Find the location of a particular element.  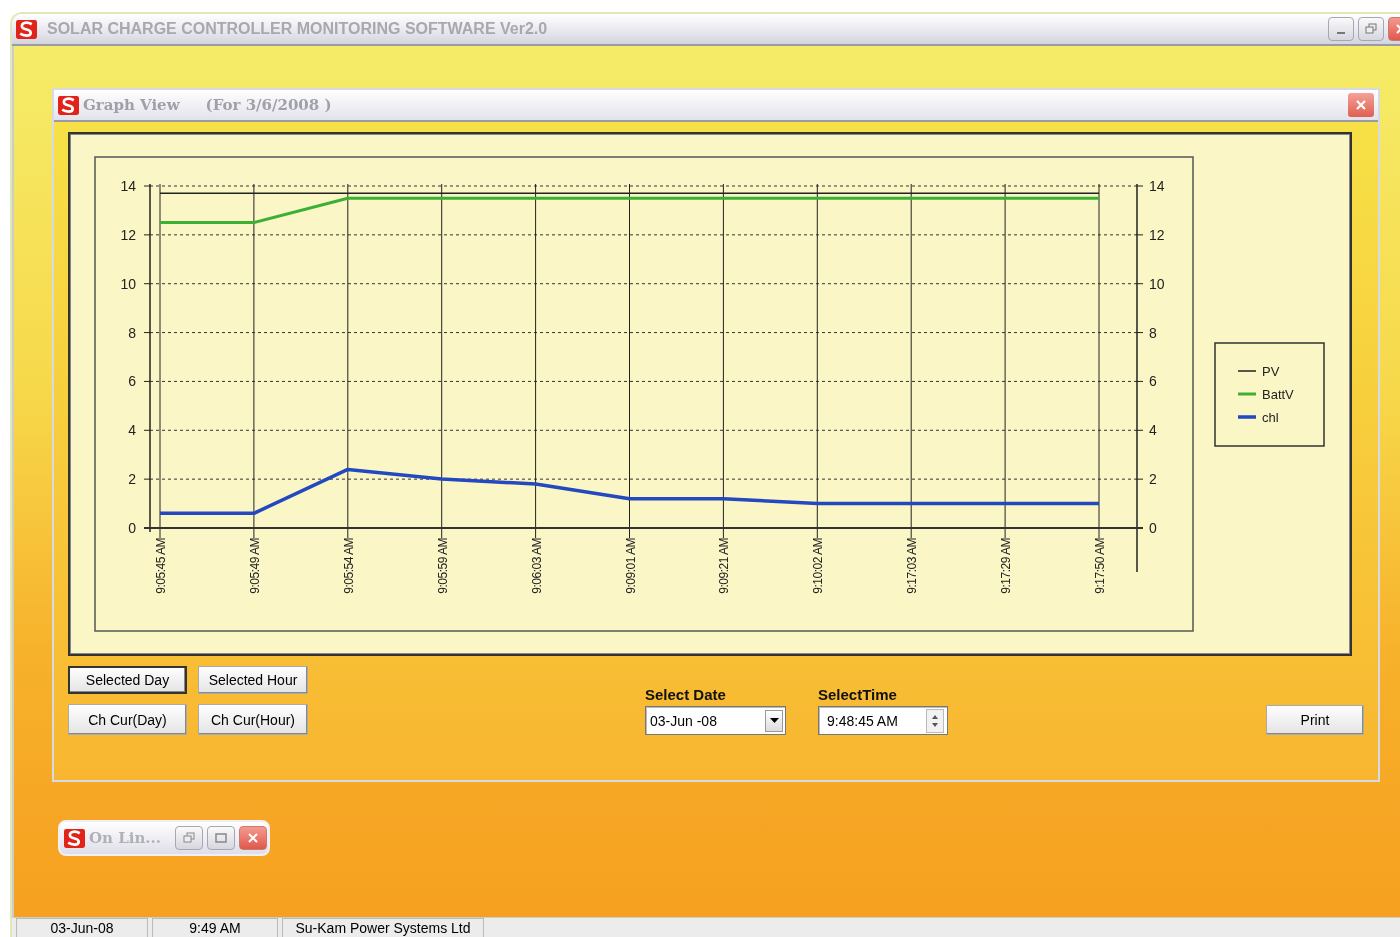

status-panel: 03-Jun-08 is located at coordinates (82, 927).